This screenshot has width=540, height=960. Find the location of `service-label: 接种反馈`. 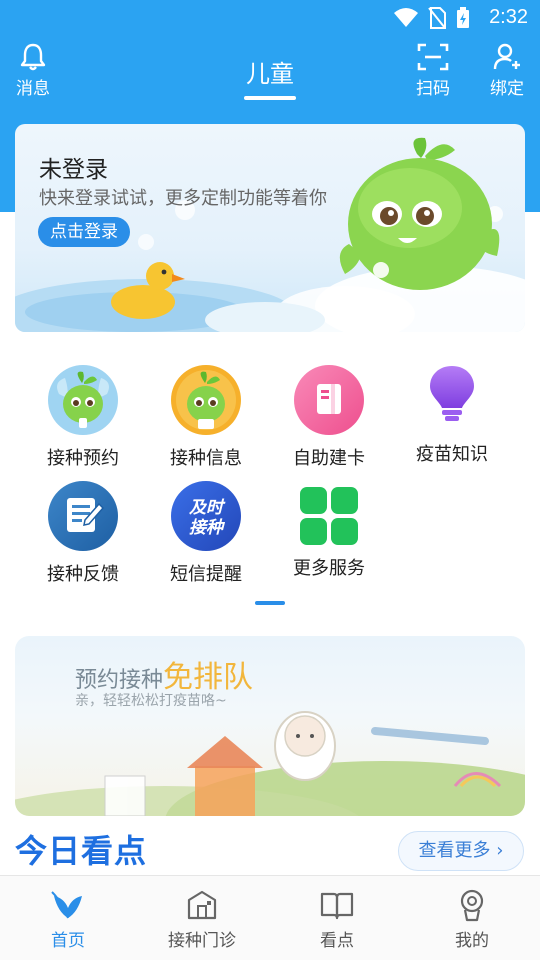

service-label: 接种反馈 is located at coordinates (83, 574).